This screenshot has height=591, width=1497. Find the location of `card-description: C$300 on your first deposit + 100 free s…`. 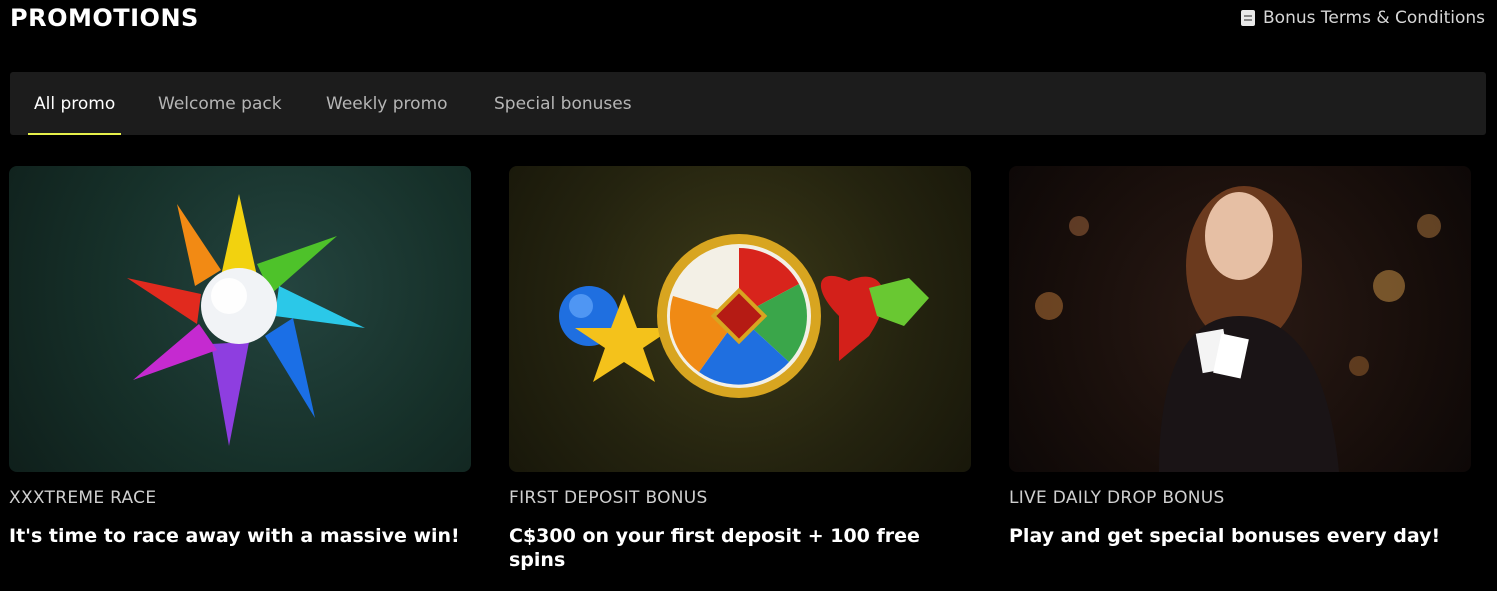

card-description: C$300 on your first deposit + 100 free s… is located at coordinates (714, 548).